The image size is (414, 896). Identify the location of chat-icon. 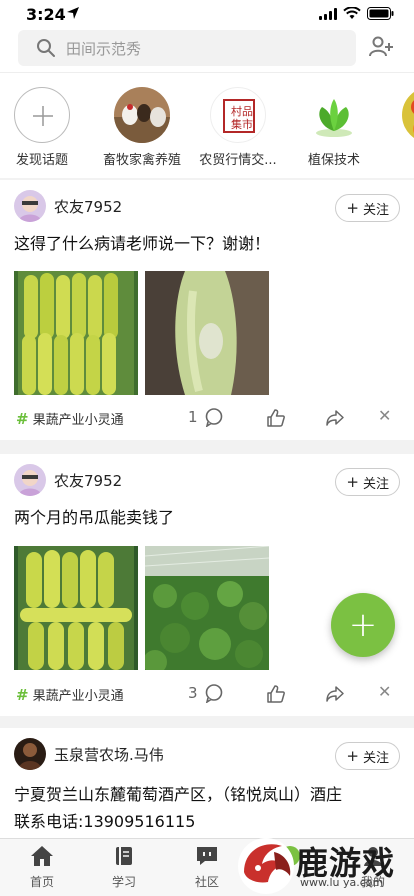
(207, 856).